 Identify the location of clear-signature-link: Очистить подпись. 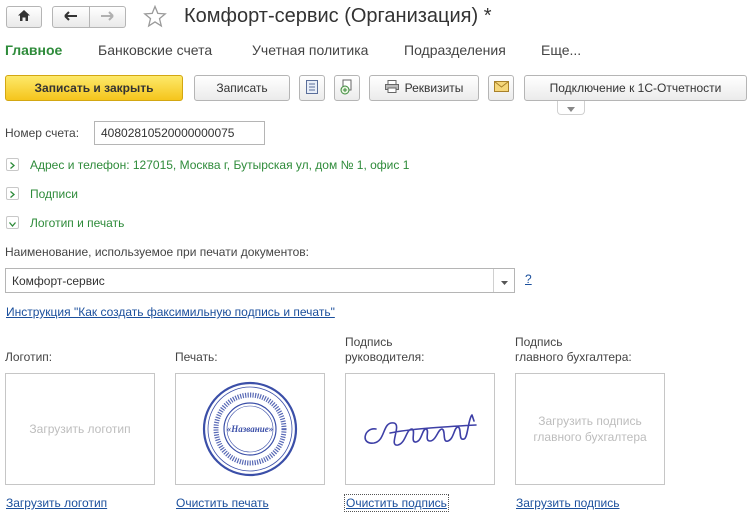
(396, 503).